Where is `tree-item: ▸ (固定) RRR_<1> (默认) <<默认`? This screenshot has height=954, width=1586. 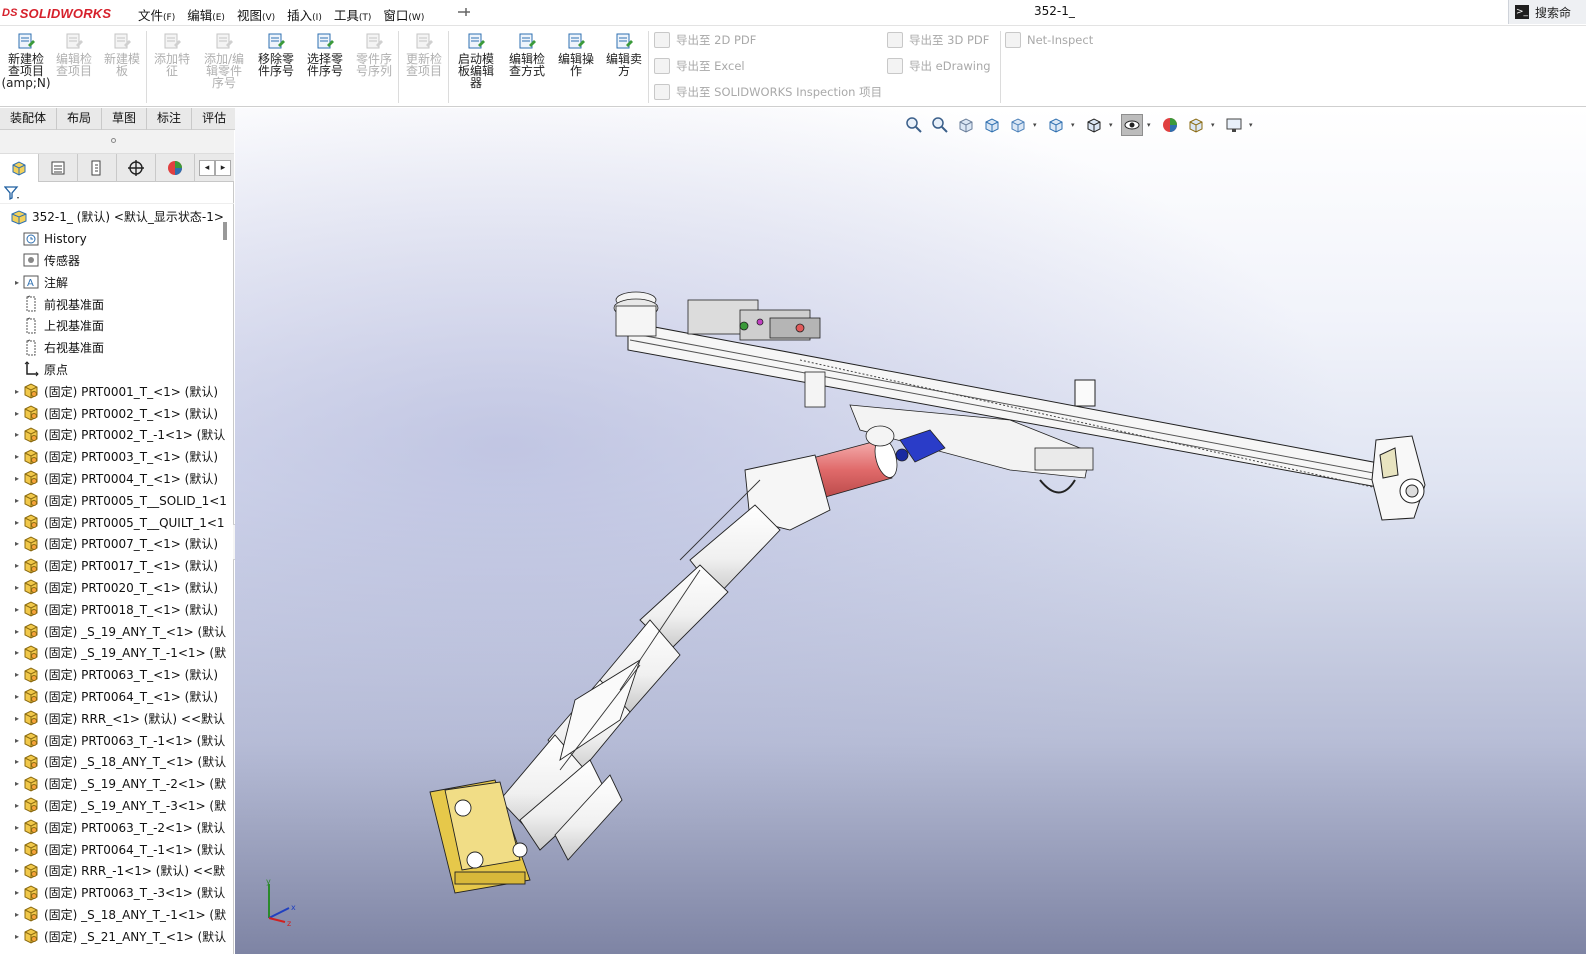 tree-item: ▸ (固定) RRR_<1> (默认) <<默认 is located at coordinates (116, 718).